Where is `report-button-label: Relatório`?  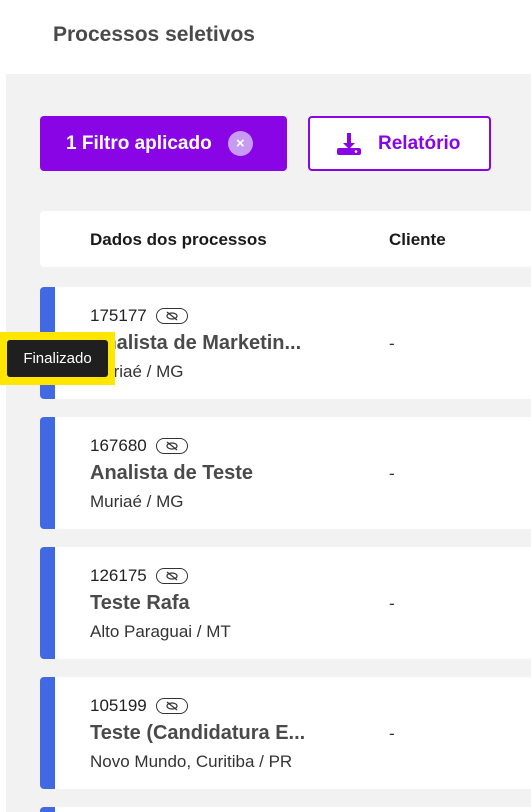
report-button-label: Relatório is located at coordinates (419, 143).